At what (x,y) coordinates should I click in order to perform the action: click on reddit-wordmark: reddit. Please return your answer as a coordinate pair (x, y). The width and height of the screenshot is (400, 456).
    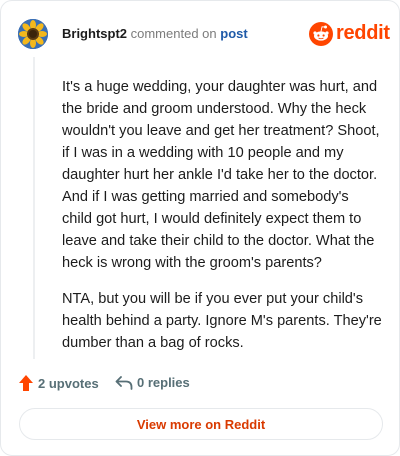
    Looking at the image, I should click on (363, 33).